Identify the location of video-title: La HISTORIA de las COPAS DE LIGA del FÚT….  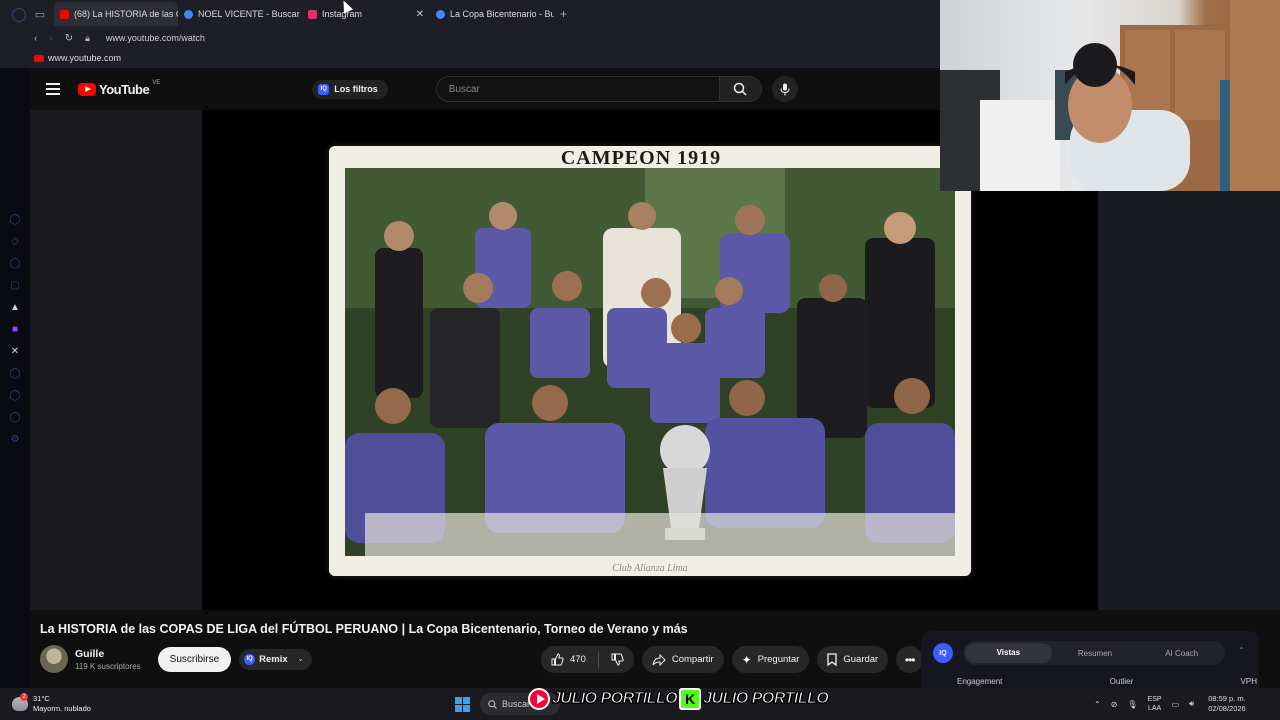
(364, 629).